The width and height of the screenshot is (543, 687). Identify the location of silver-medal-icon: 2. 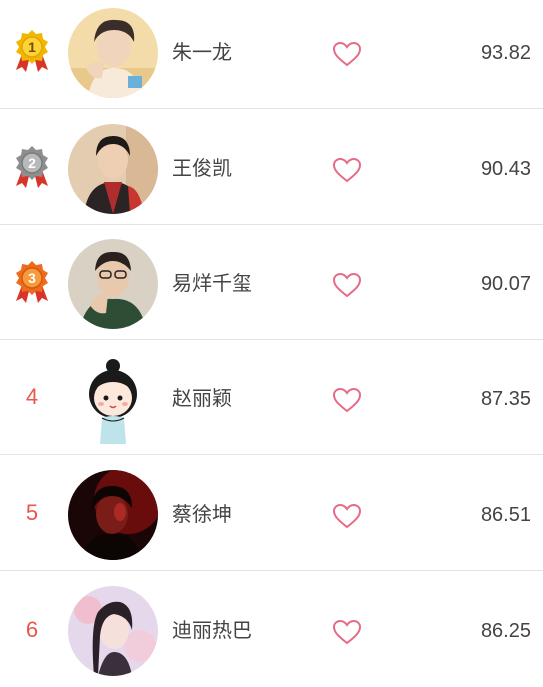
(32, 167).